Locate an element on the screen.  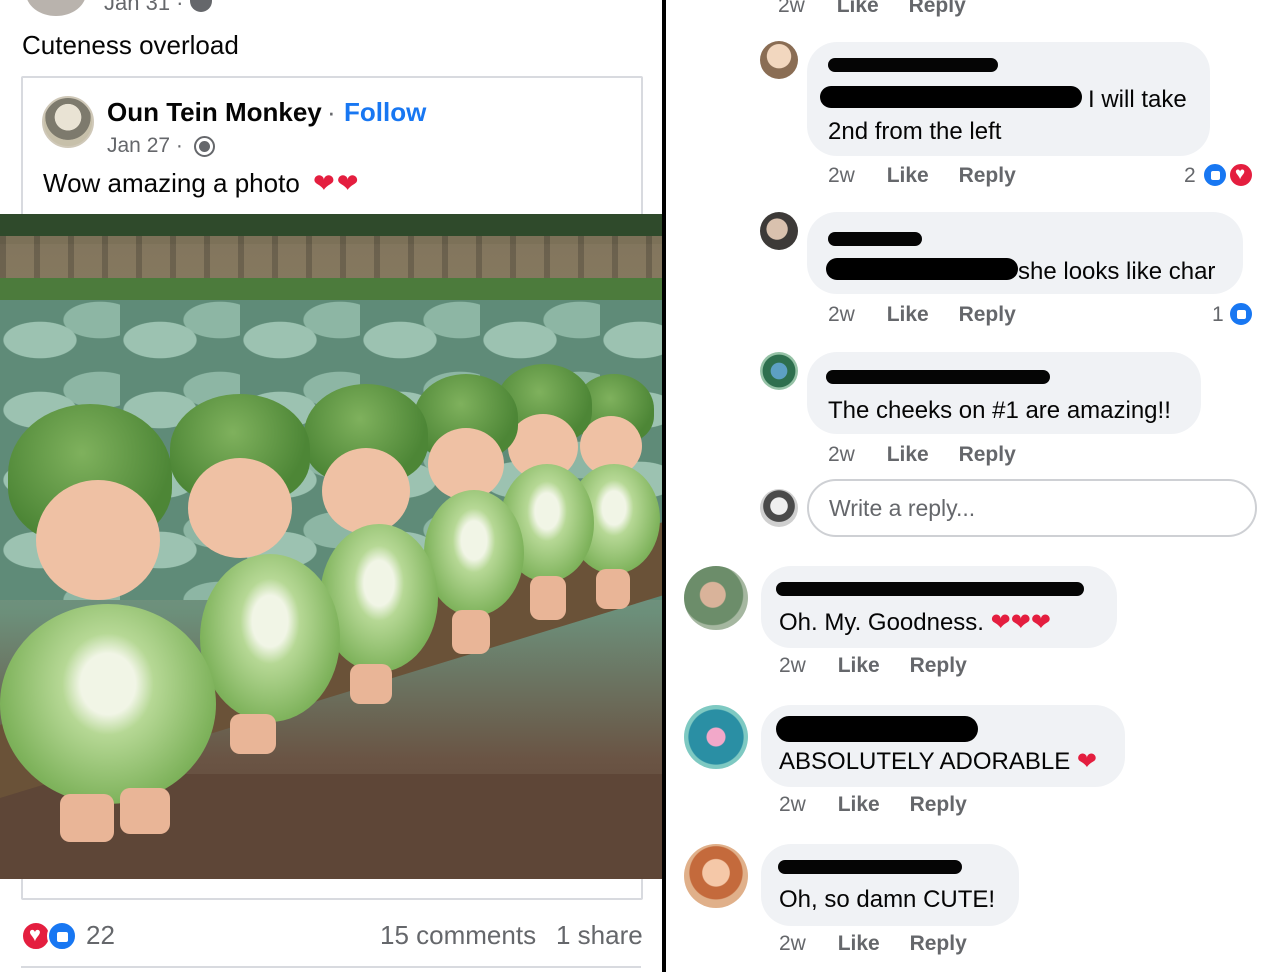
sharer-date: Jan 31 · is located at coordinates (144, 8).